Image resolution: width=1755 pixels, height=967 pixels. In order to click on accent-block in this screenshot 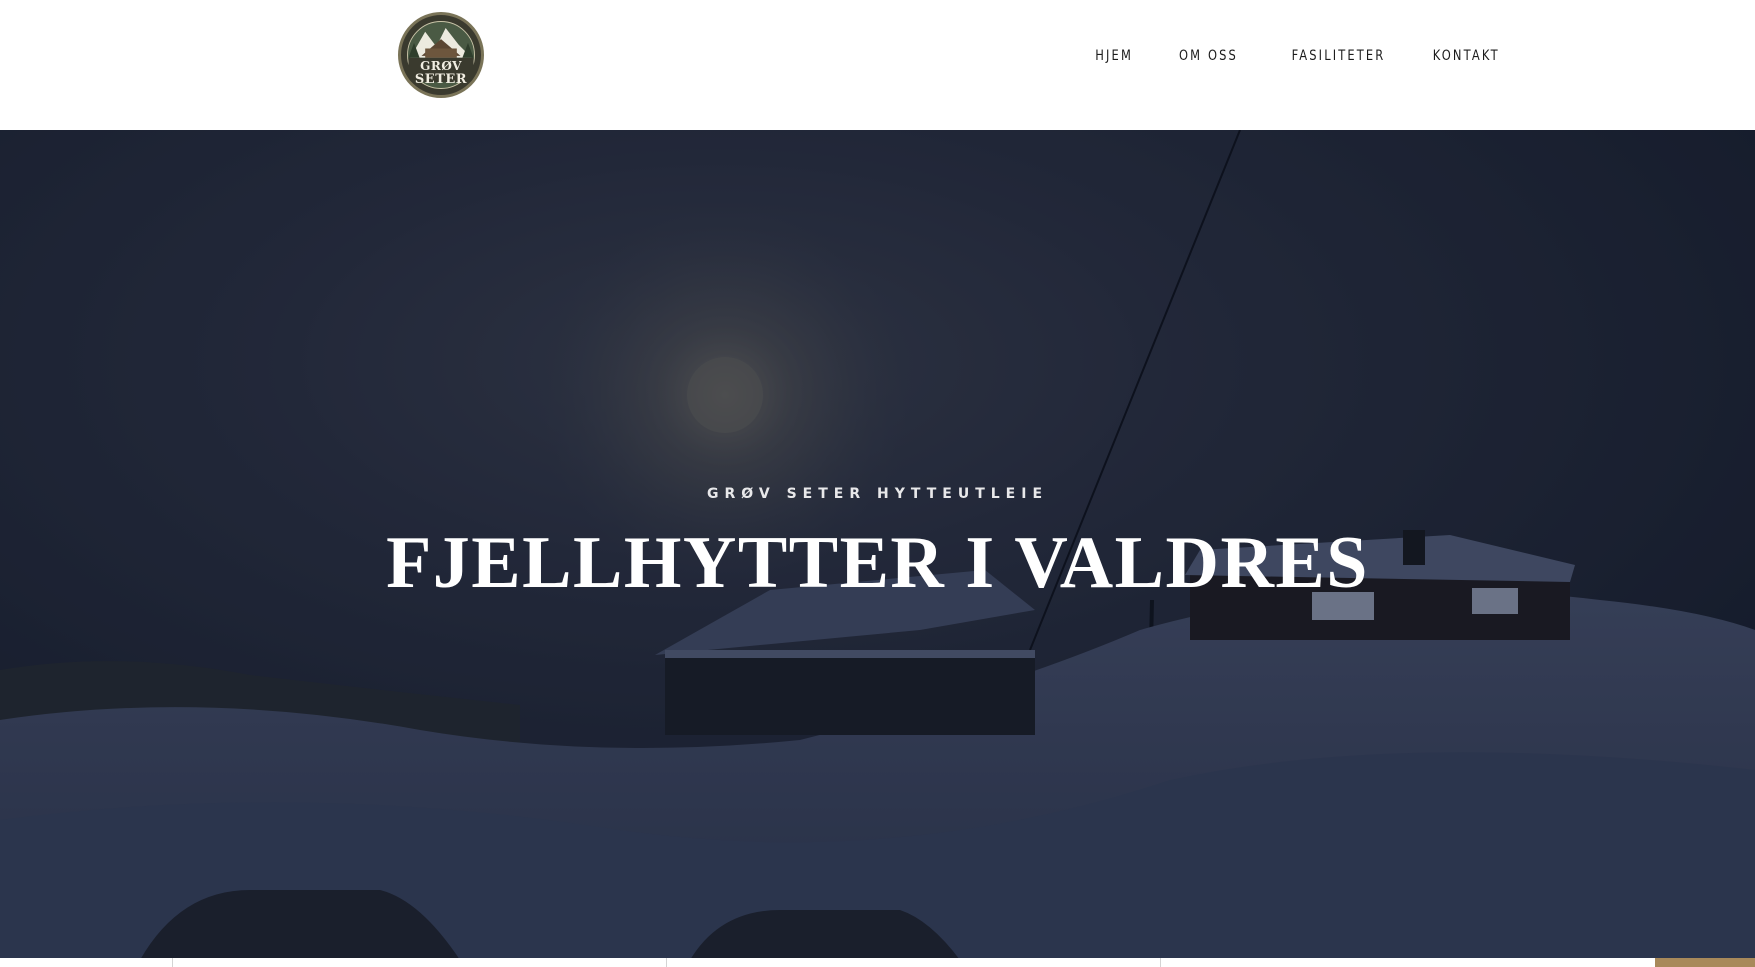, I will do `click(1705, 962)`.